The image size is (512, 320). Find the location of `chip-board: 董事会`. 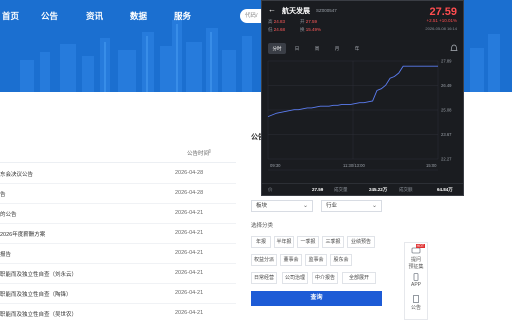

chip-board: 董事会 is located at coordinates (291, 260).